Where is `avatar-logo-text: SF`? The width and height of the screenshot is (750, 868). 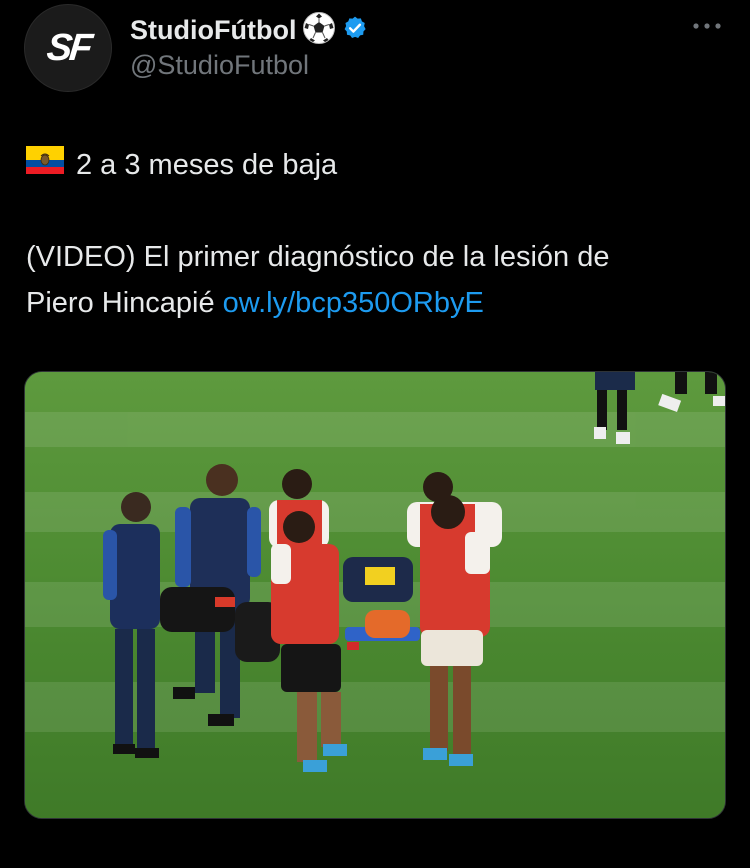
avatar-logo-text: SF is located at coordinates (68, 47).